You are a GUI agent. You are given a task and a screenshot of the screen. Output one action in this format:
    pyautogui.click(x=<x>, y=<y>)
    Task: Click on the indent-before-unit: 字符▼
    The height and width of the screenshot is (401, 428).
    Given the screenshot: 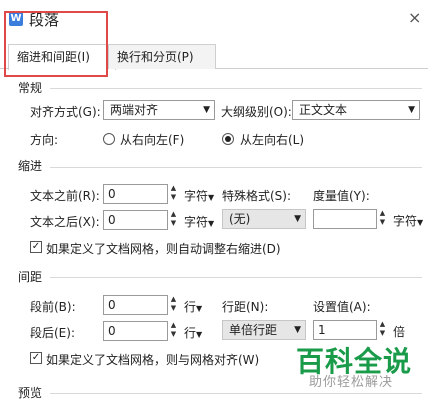 What is the action you would take?
    pyautogui.click(x=199, y=195)
    